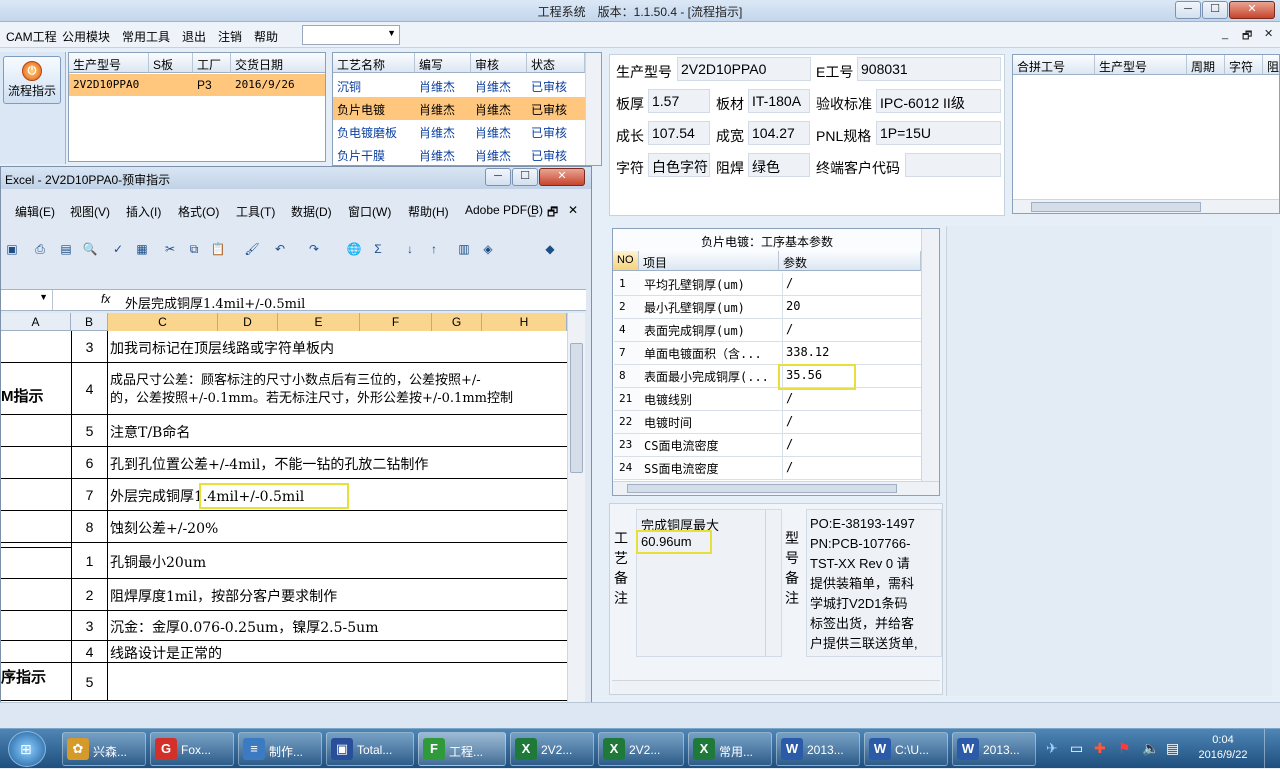 The height and width of the screenshot is (769, 1280). I want to click on table-row: 2 最小孔壁铜厚(um) 20, so click(768, 307).